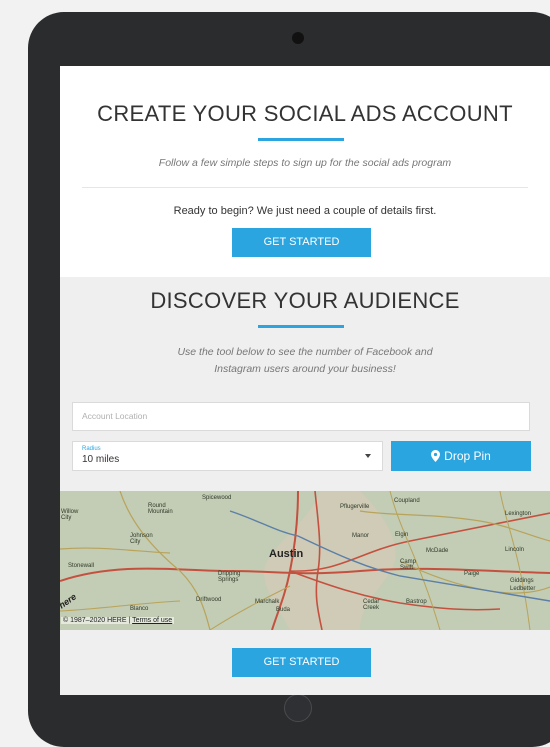 This screenshot has height=747, width=550. What do you see at coordinates (518, 514) in the screenshot?
I see `map-label: Lexington` at bounding box center [518, 514].